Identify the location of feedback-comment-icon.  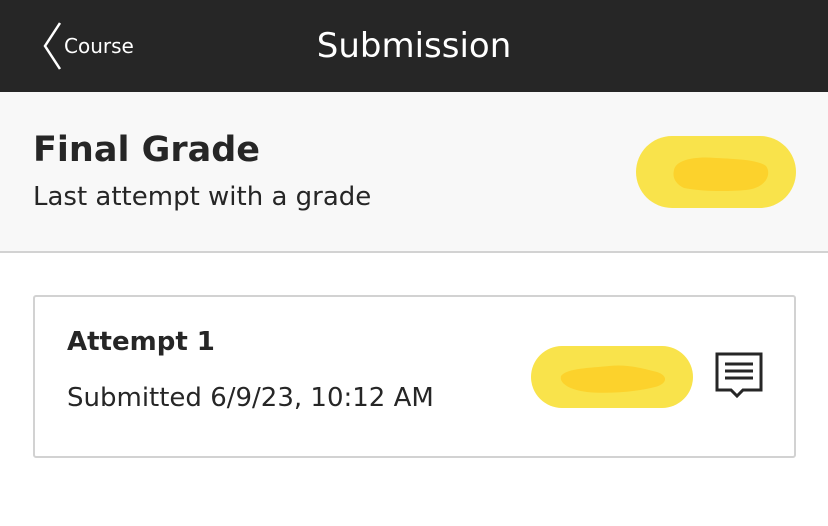
(739, 376).